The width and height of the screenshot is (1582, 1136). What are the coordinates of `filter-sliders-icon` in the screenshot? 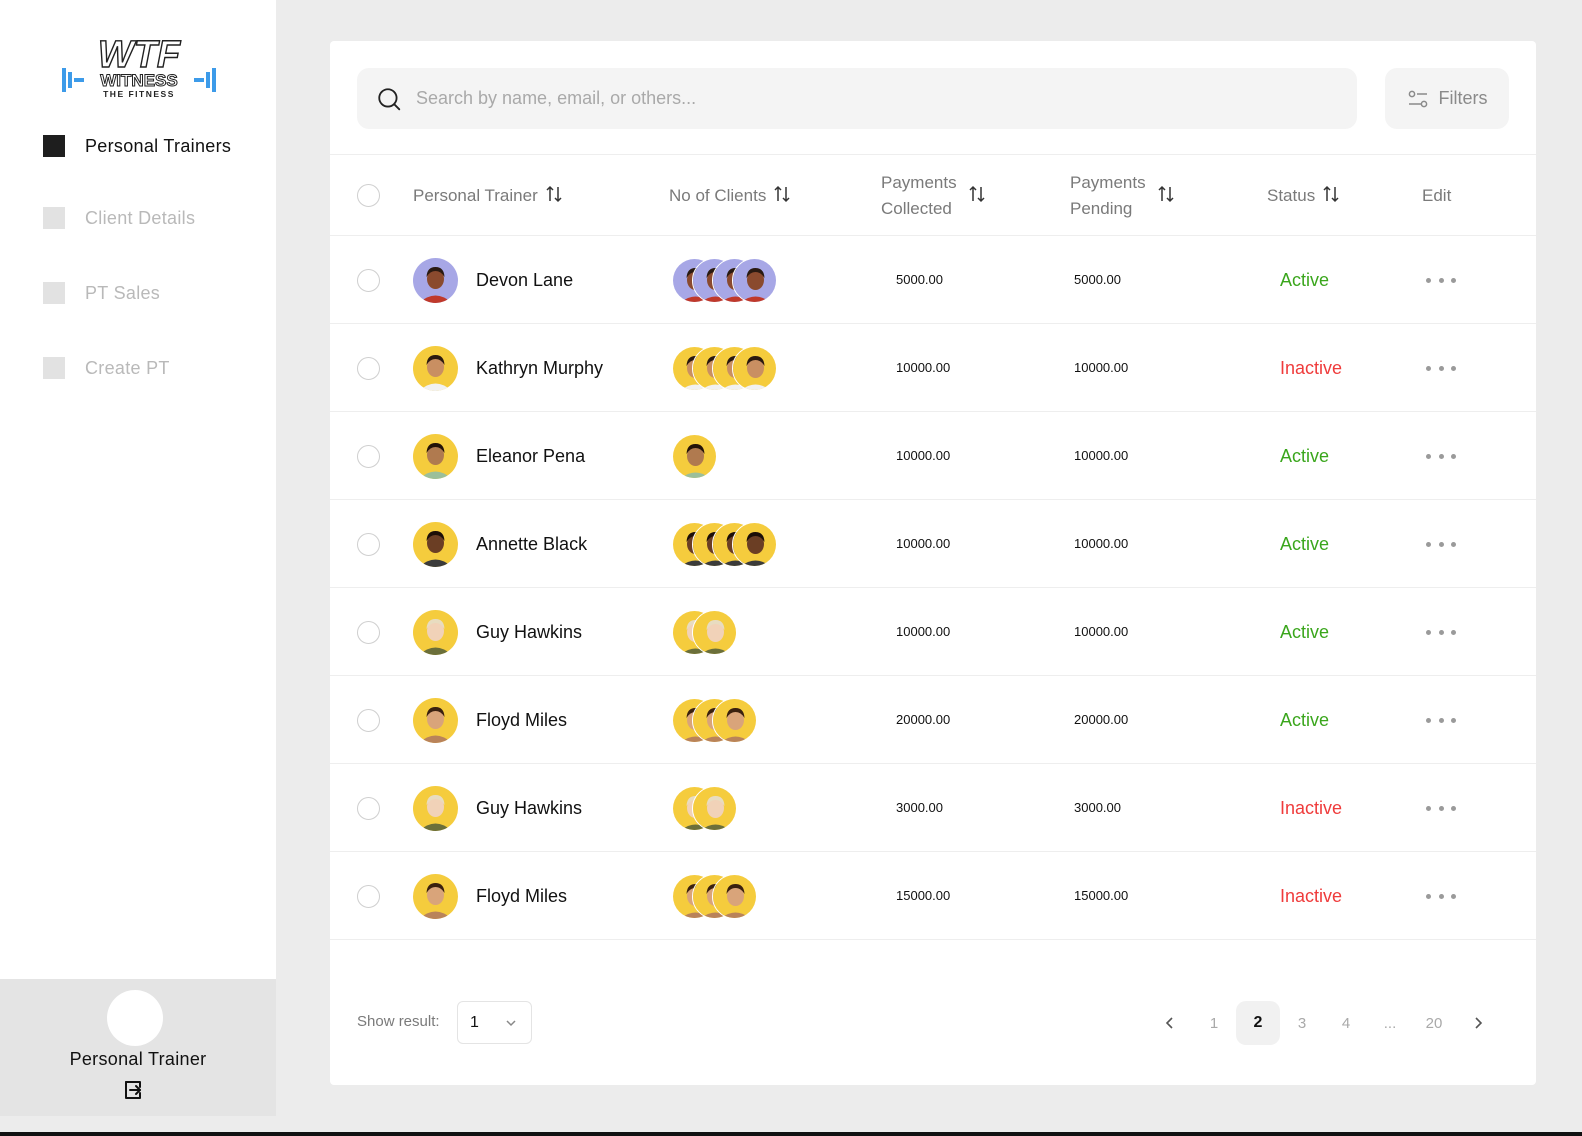 It's located at (1417, 98).